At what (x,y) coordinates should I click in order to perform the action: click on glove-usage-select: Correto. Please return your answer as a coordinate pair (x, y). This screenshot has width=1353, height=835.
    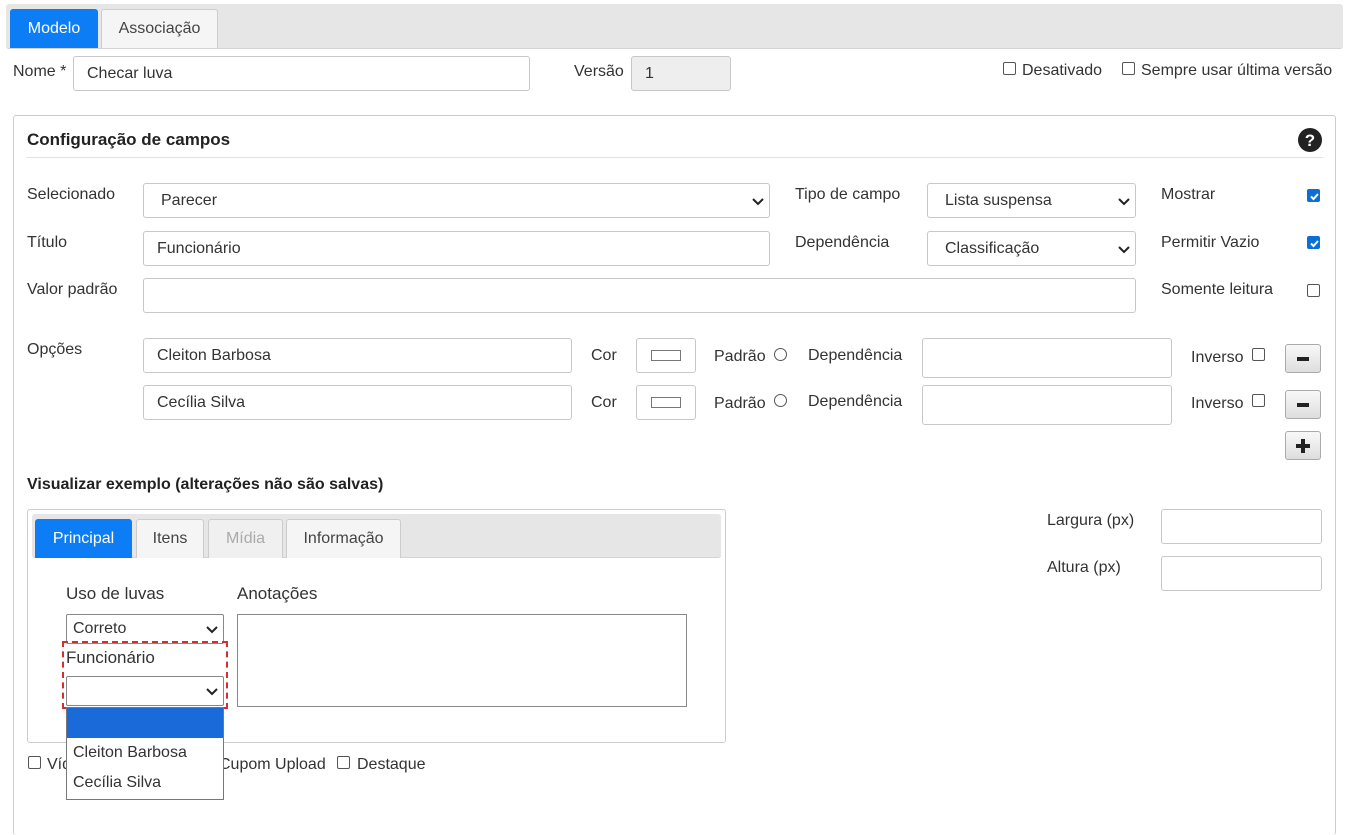
    Looking at the image, I should click on (145, 629).